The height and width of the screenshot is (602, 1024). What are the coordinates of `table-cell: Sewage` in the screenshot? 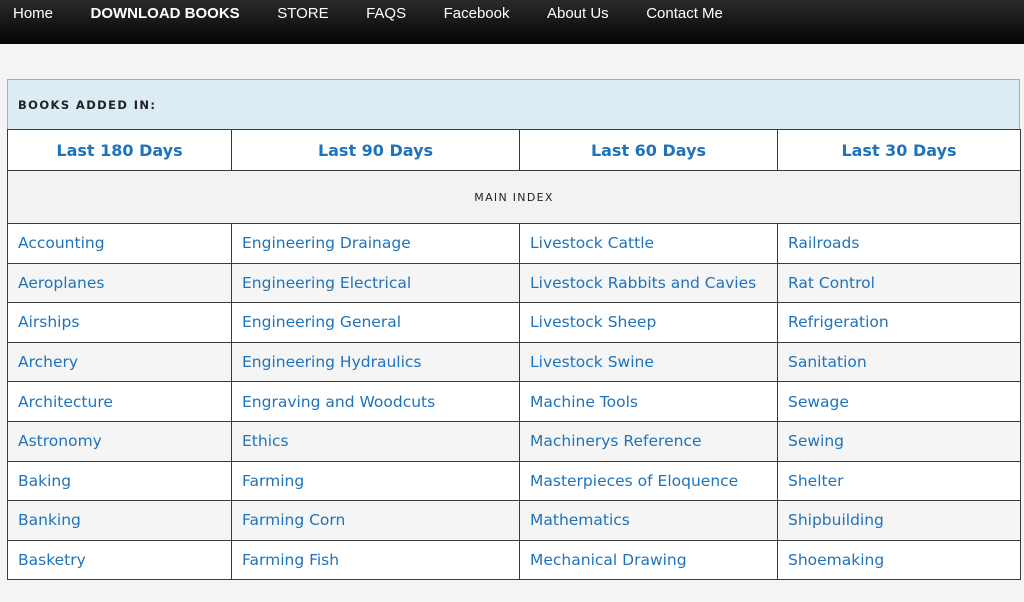 It's located at (899, 401).